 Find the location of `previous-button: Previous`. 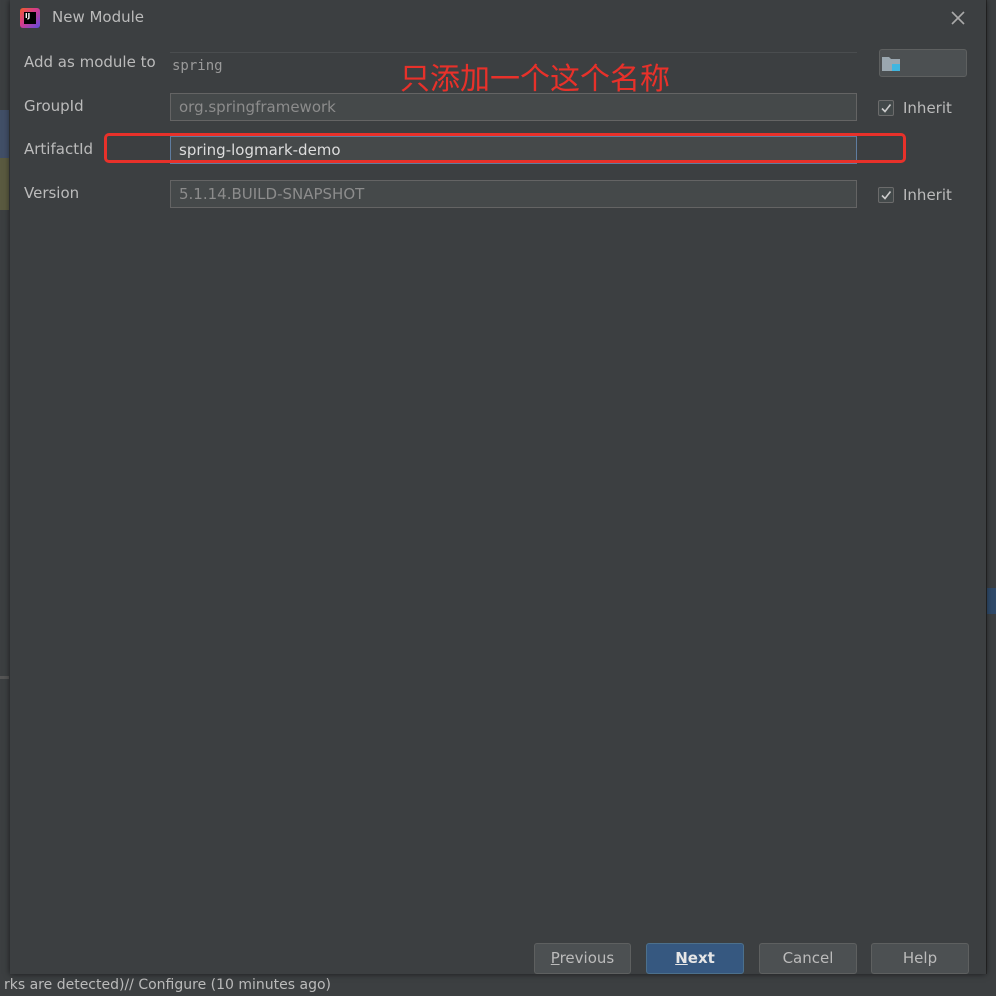

previous-button: Previous is located at coordinates (582, 958).